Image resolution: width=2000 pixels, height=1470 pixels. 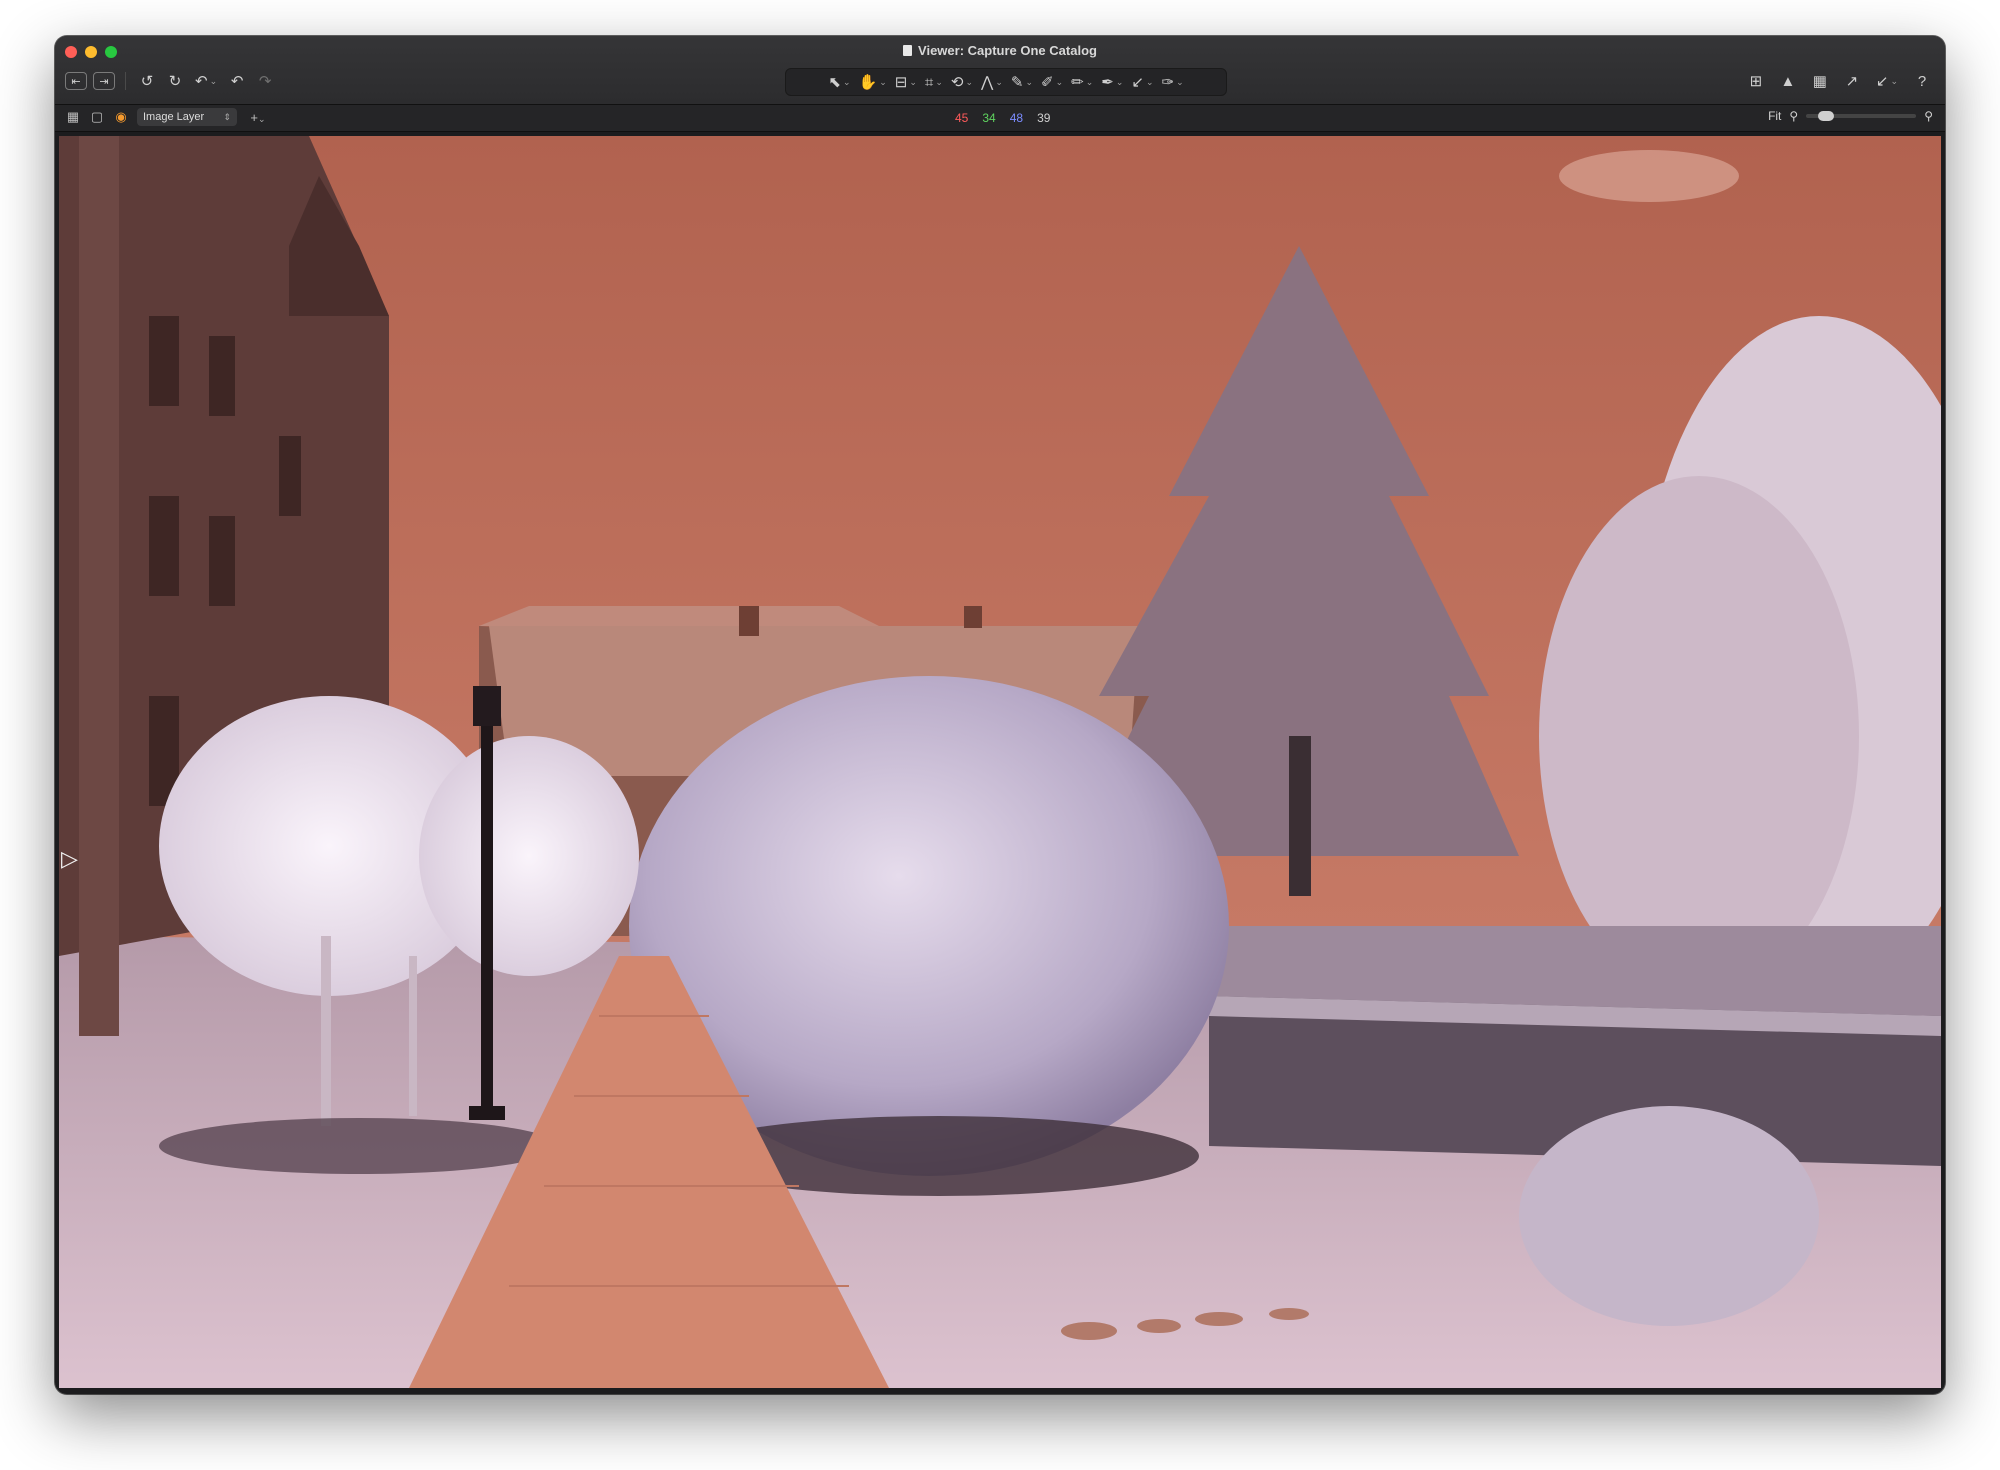 What do you see at coordinates (901, 82) in the screenshot?
I see `loupe-tool-icon: ⊟` at bounding box center [901, 82].